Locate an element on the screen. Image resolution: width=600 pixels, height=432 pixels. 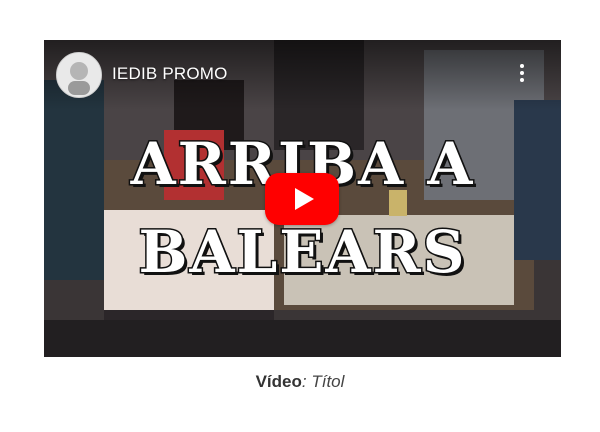
more-vert-icon is located at coordinates (522, 75).